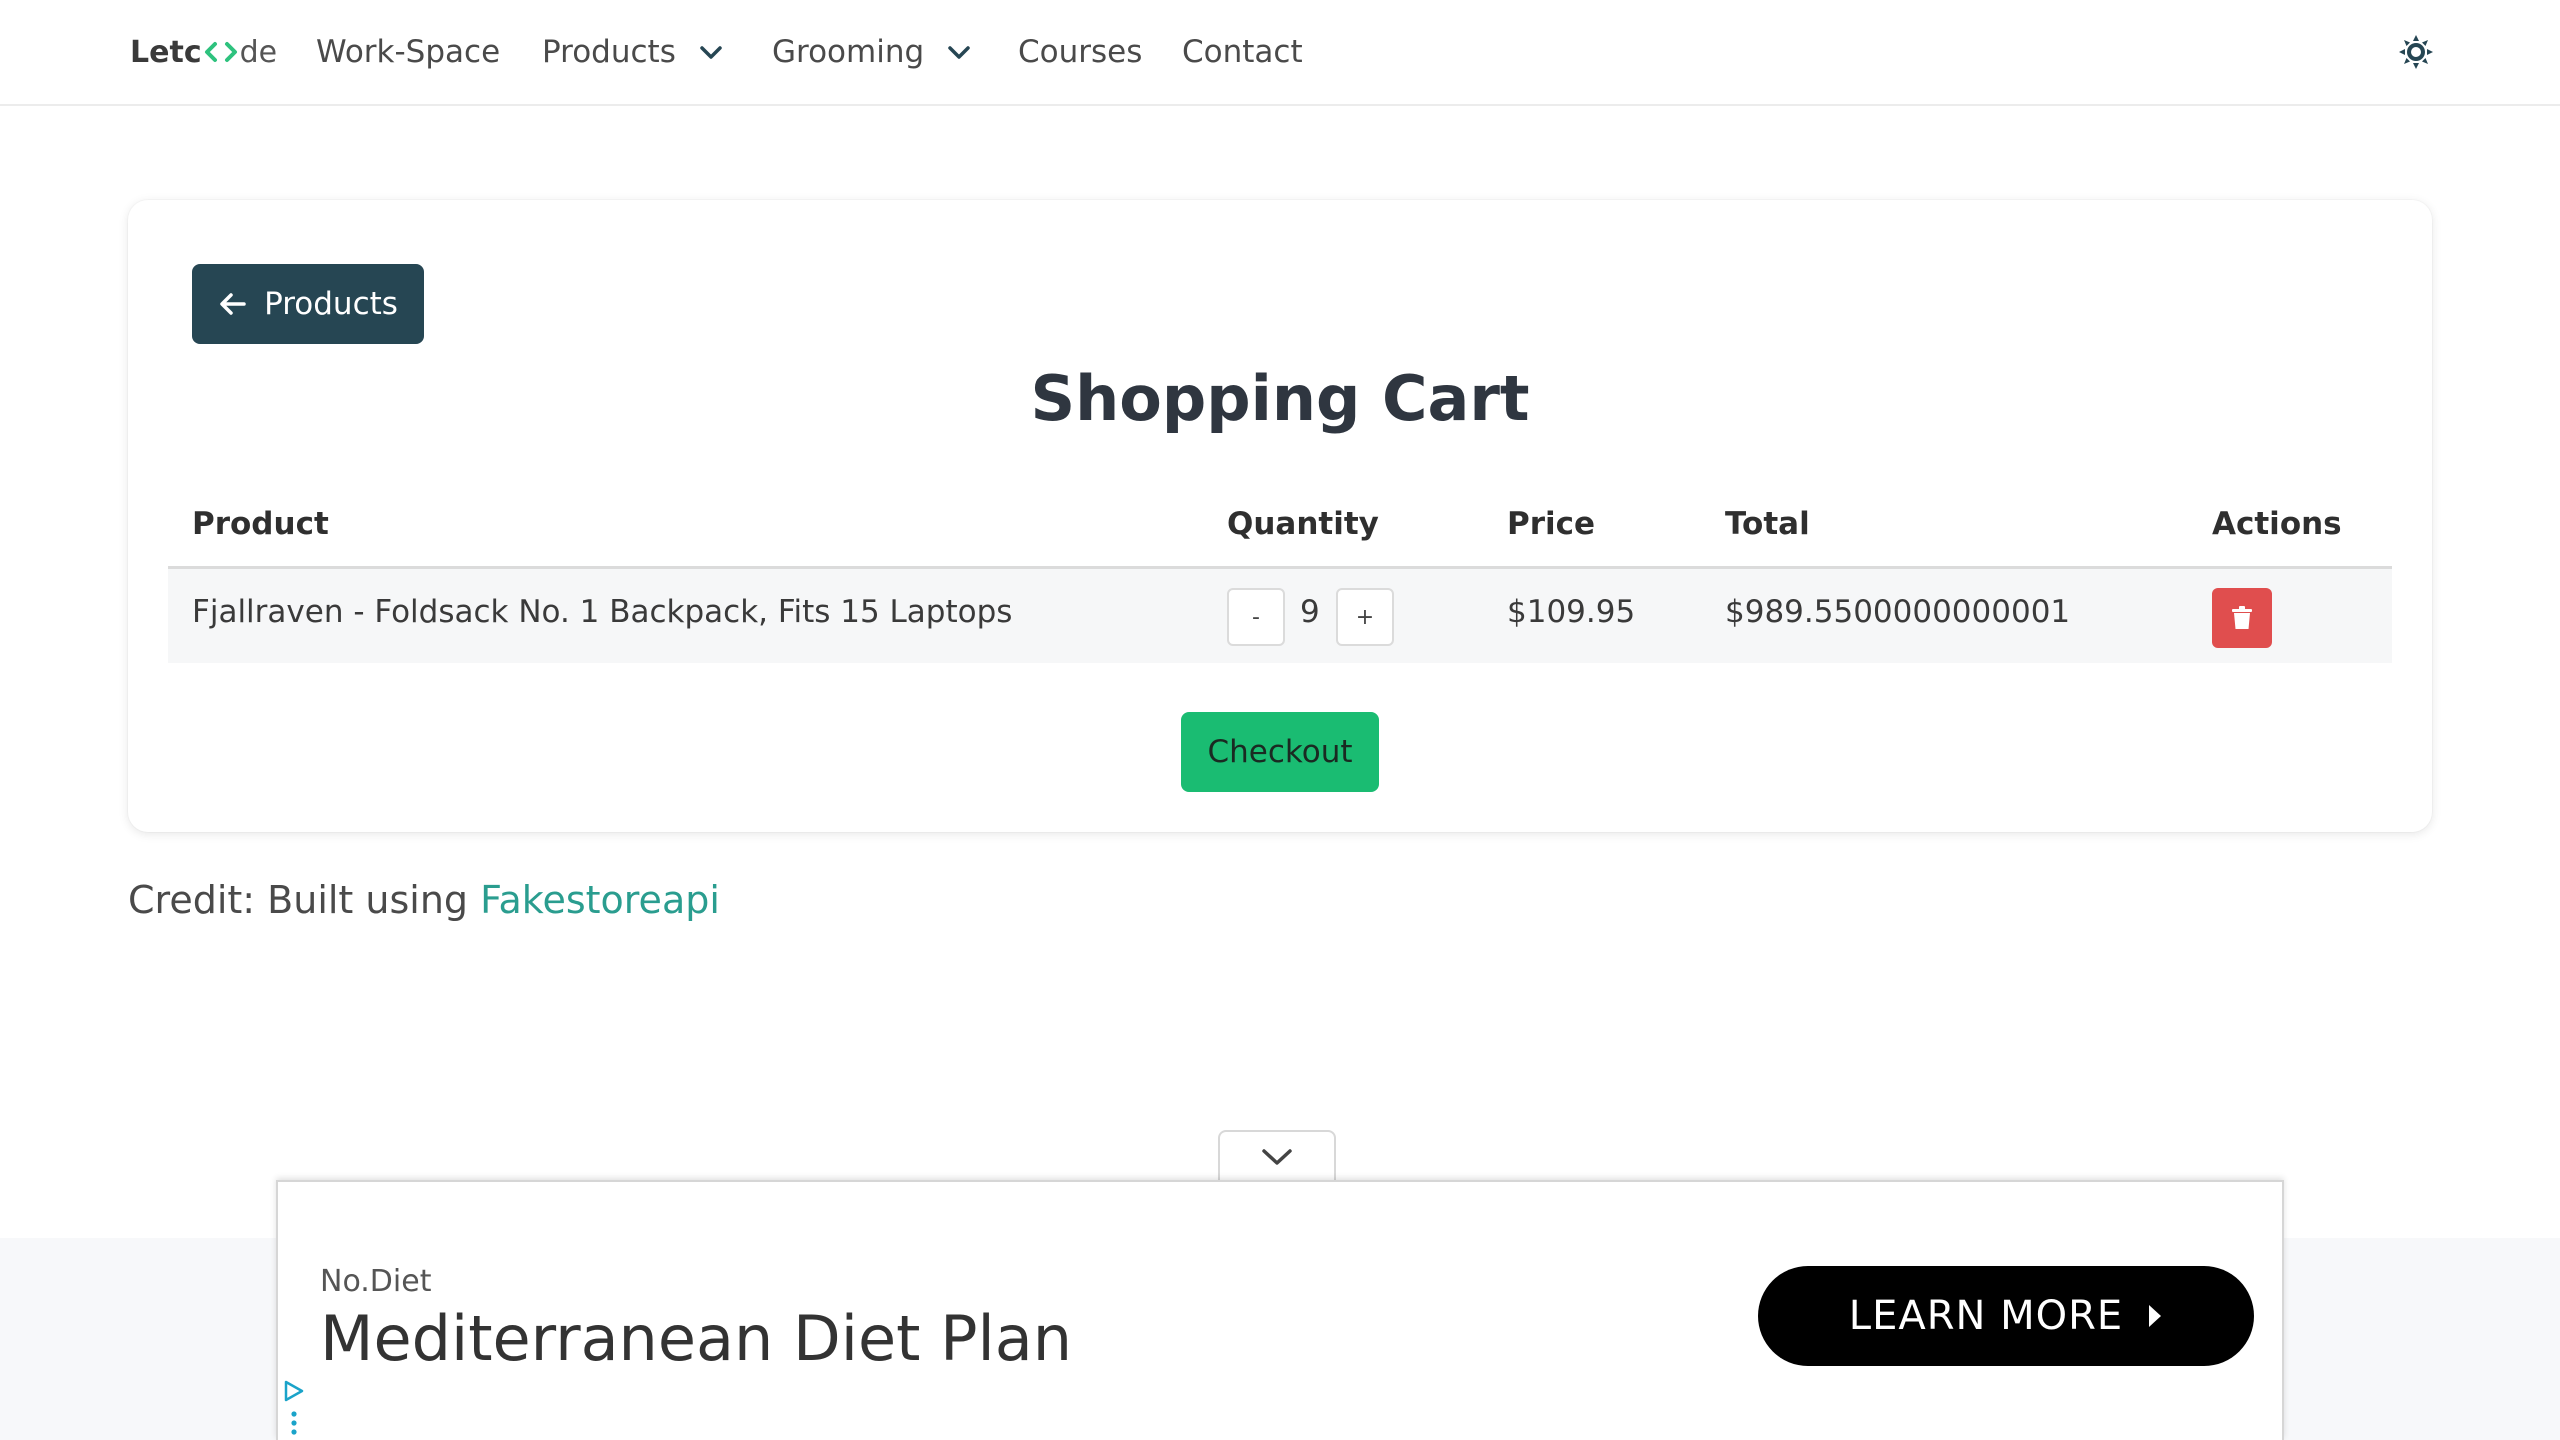 This screenshot has width=2560, height=1440. I want to click on nav-label: Grooming, so click(848, 52).